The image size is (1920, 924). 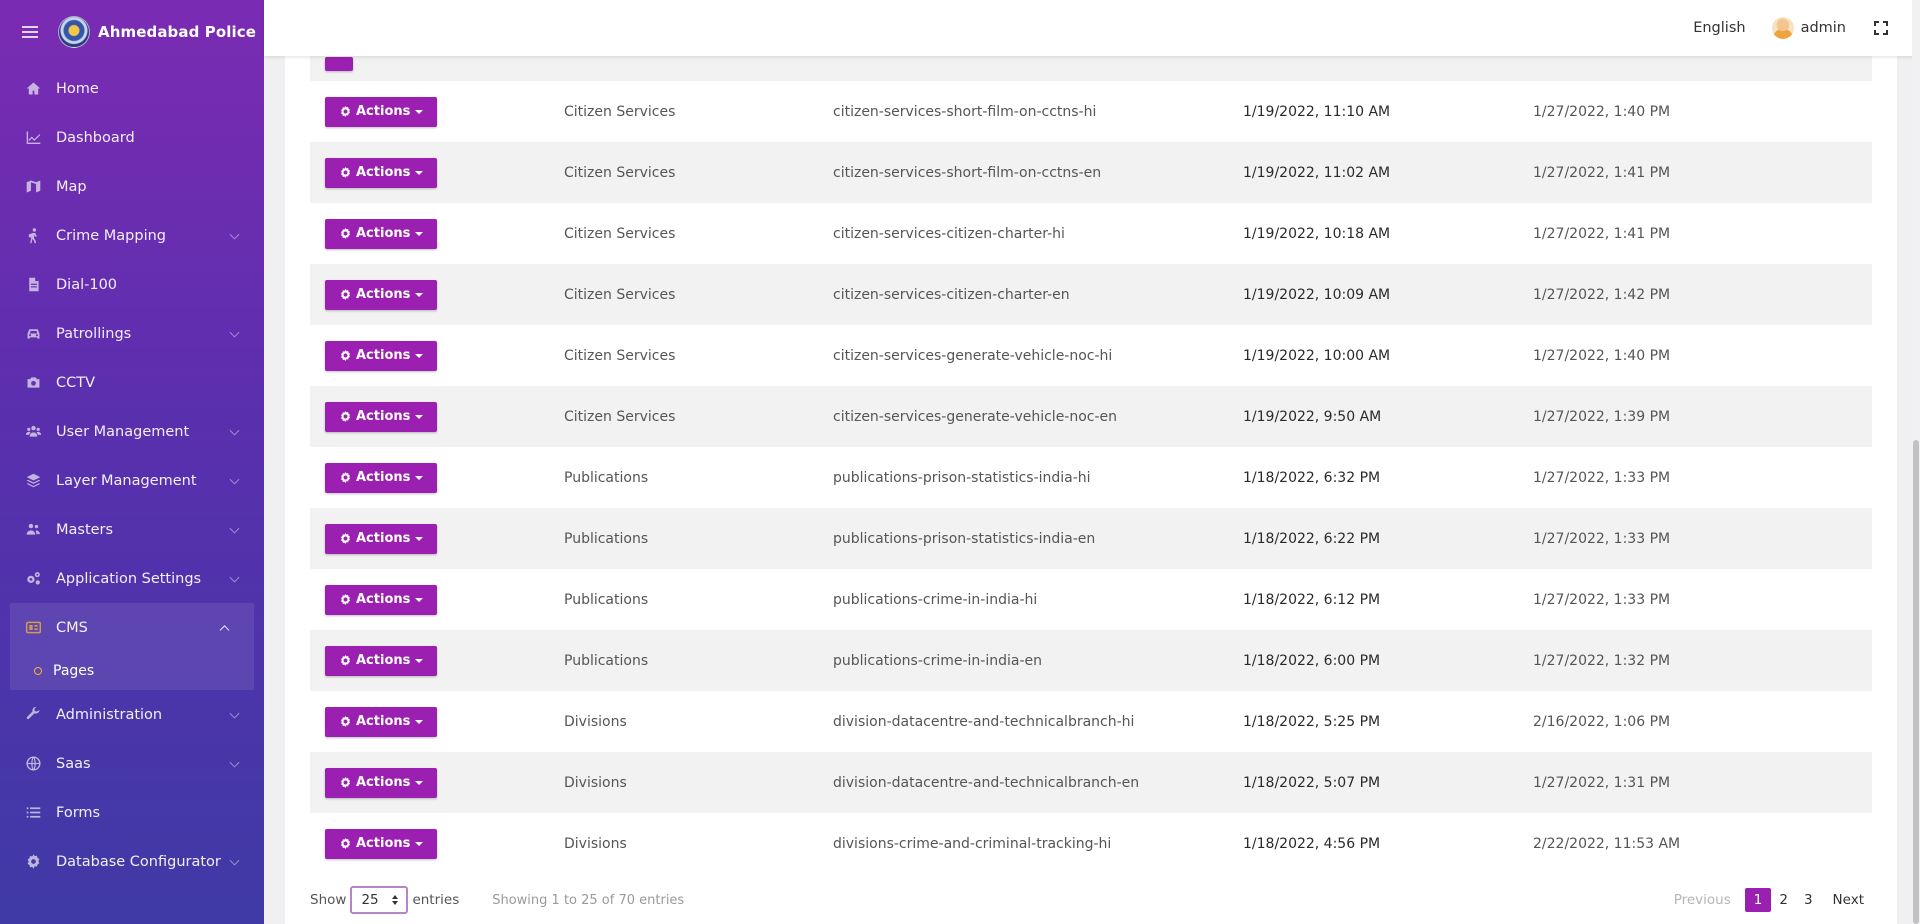 What do you see at coordinates (937, 660) in the screenshot?
I see `cell-slug: publications-crime-in-india-en` at bounding box center [937, 660].